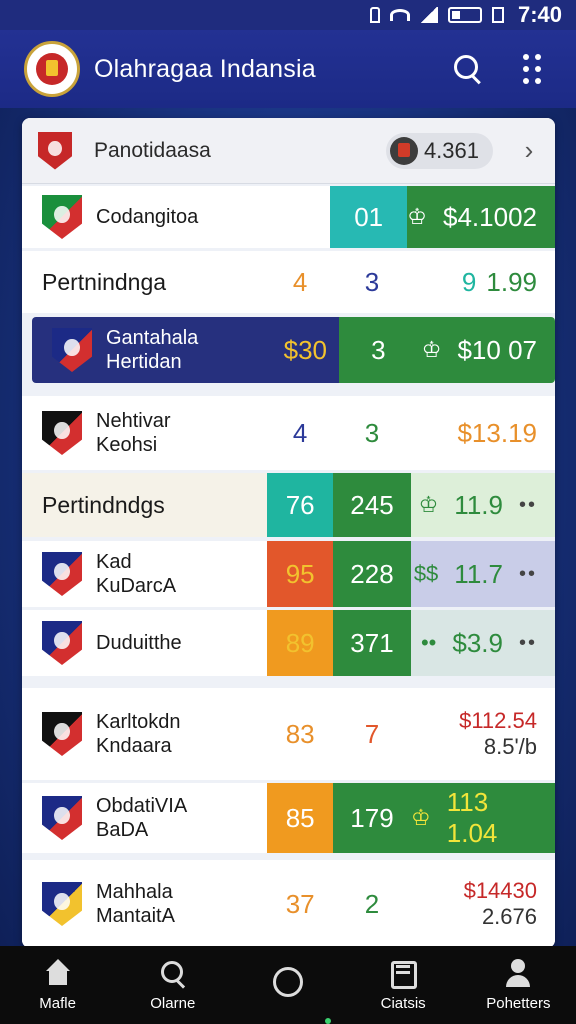 This screenshot has height=1024, width=576. What do you see at coordinates (483, 282) in the screenshot?
I see `odds-cell: 9 1.99` at bounding box center [483, 282].